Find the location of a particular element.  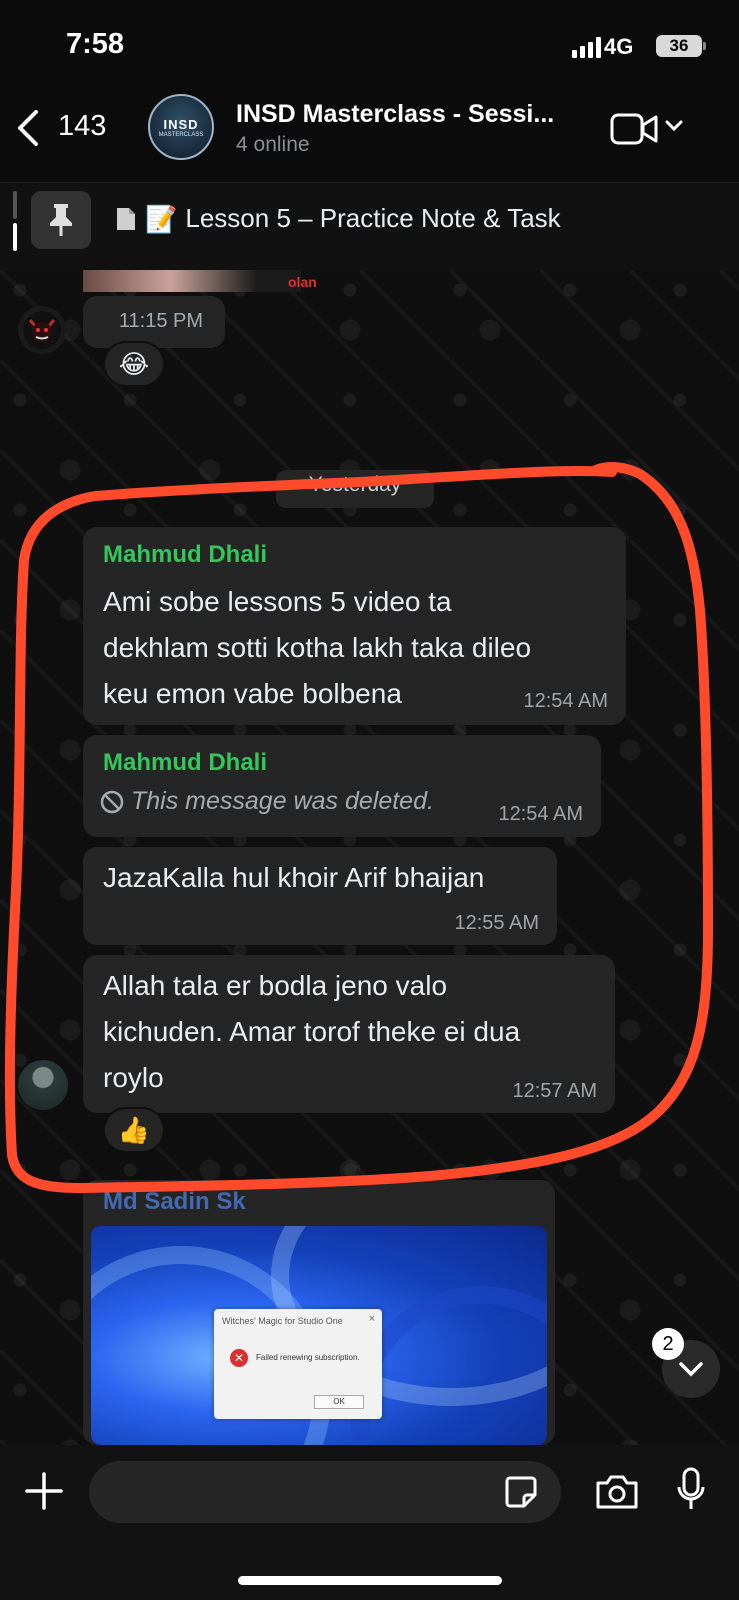

microphone-icon is located at coordinates (691, 1490).